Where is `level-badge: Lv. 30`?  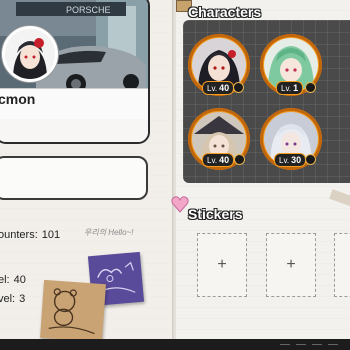 level-badge: Lv. 30 is located at coordinates (290, 160).